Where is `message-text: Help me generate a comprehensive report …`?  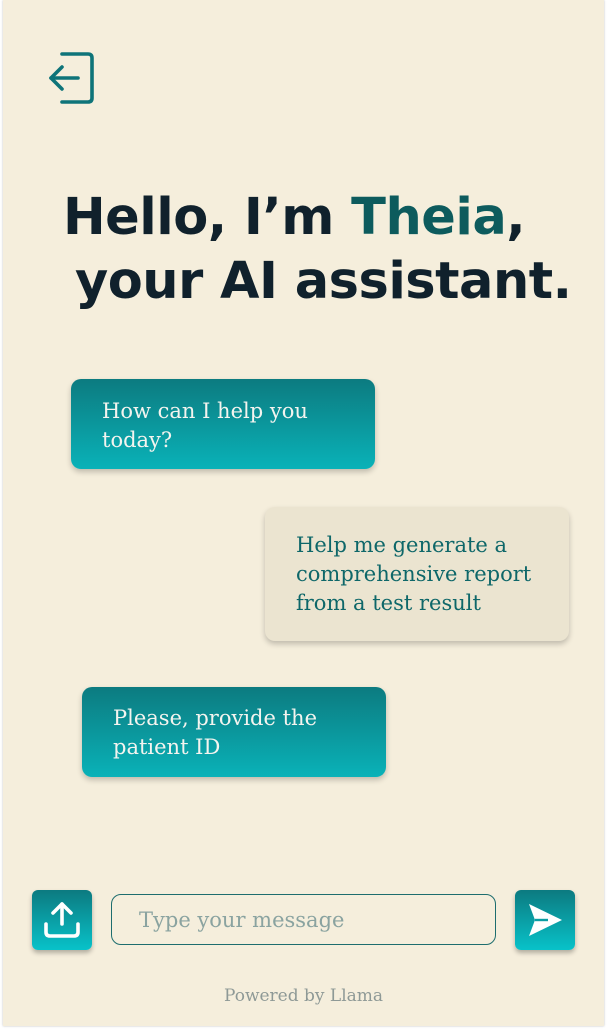 message-text: Help me generate a comprehensive report … is located at coordinates (414, 574).